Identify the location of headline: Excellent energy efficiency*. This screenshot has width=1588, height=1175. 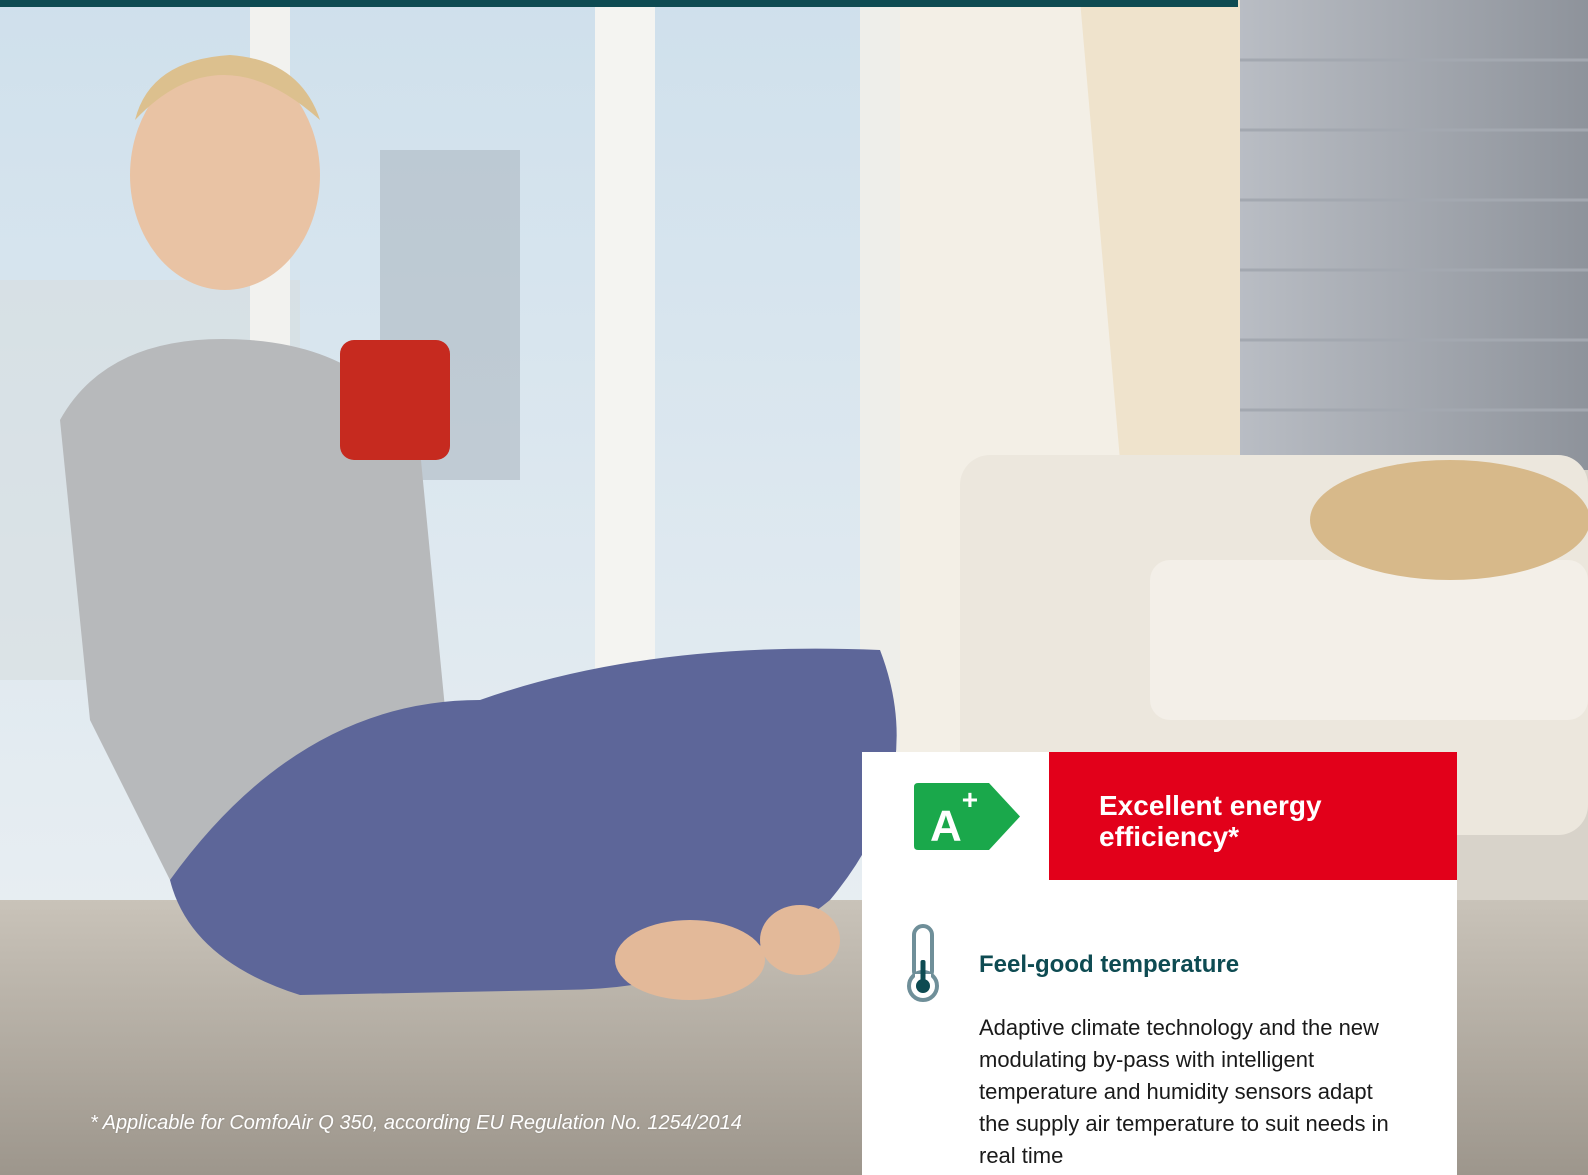
(1210, 821).